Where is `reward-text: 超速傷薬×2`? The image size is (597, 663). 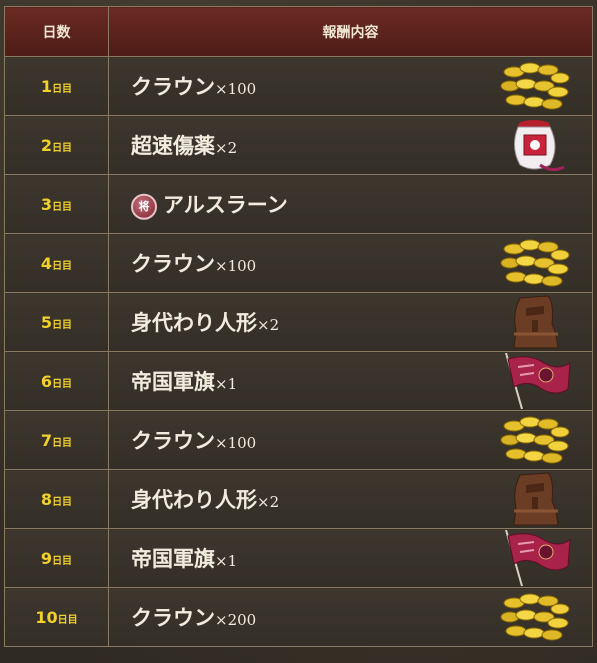
reward-text: 超速傷薬×2 is located at coordinates (184, 145).